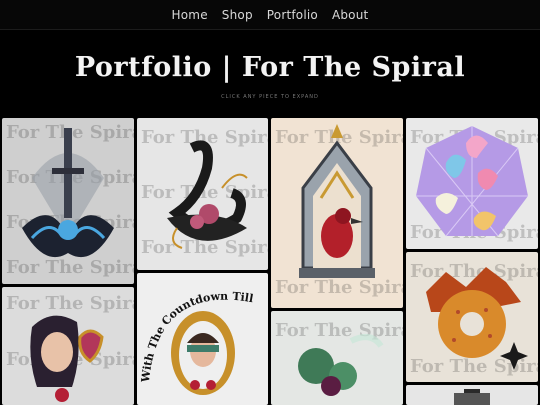 The image size is (540, 405). I want to click on gallery-piece-lantern, so click(472, 395).